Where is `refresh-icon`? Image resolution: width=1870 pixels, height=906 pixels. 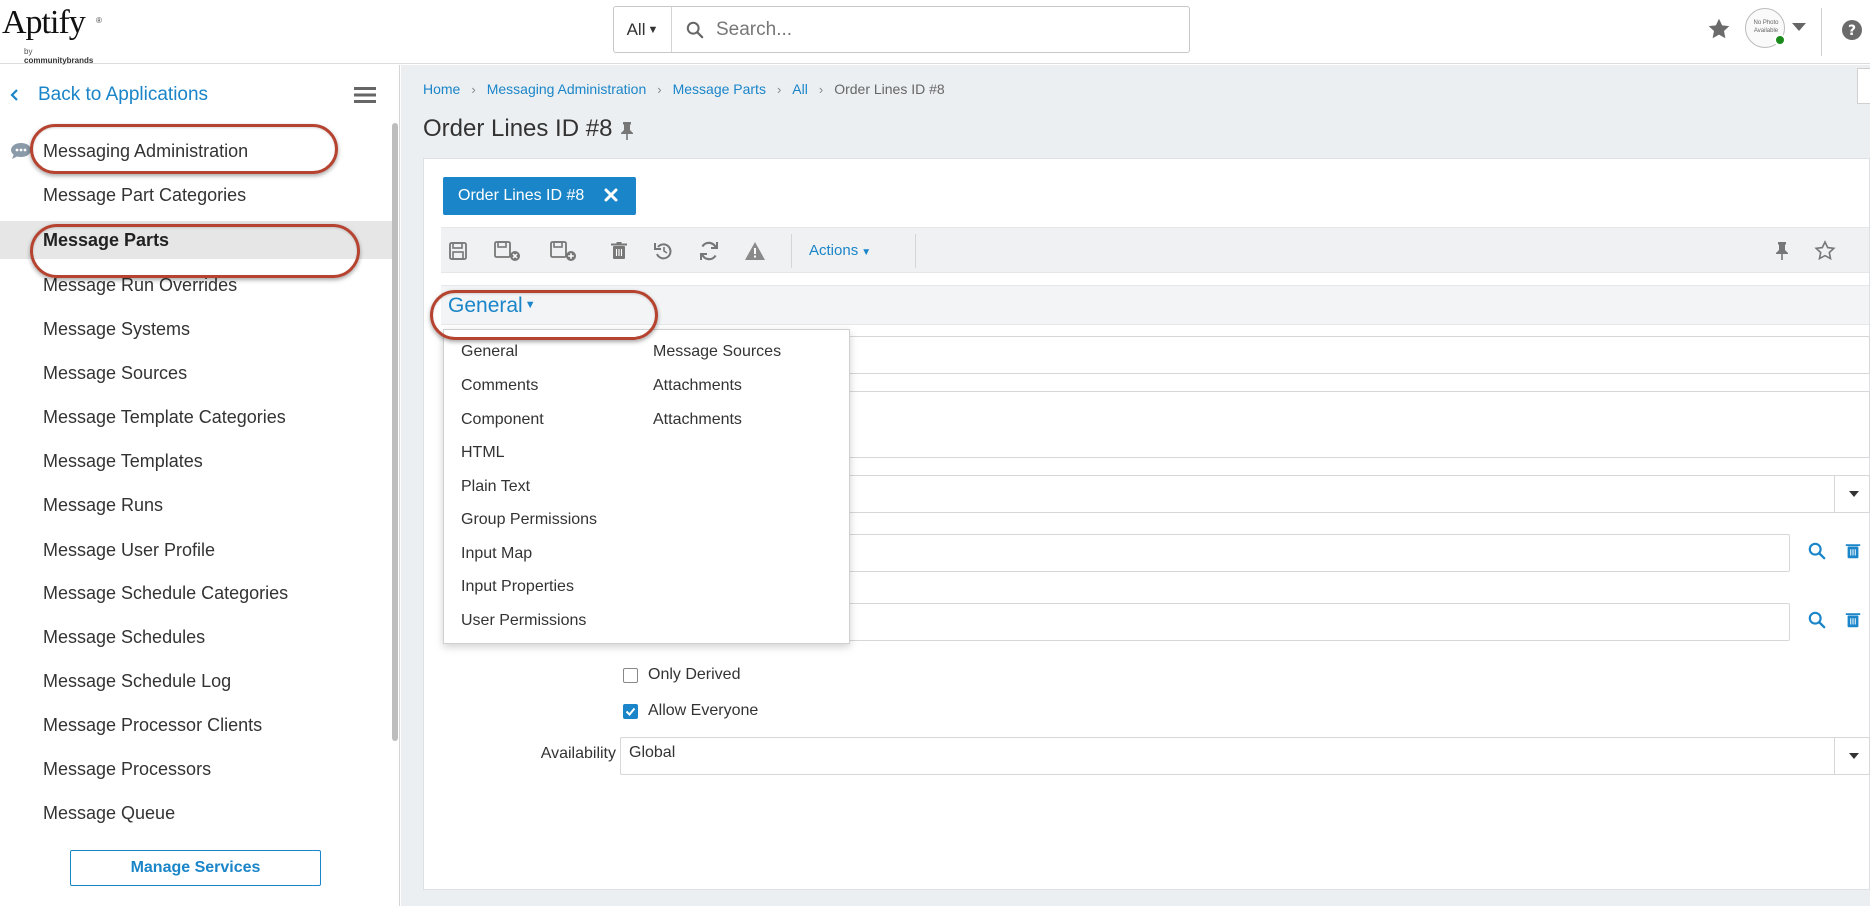 refresh-icon is located at coordinates (709, 251).